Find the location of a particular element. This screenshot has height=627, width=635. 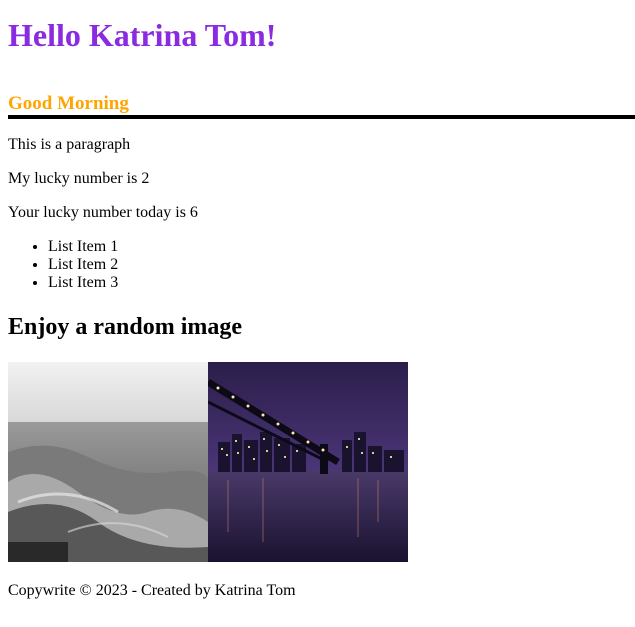

image-heading: Enjoy a random image is located at coordinates (125, 327).